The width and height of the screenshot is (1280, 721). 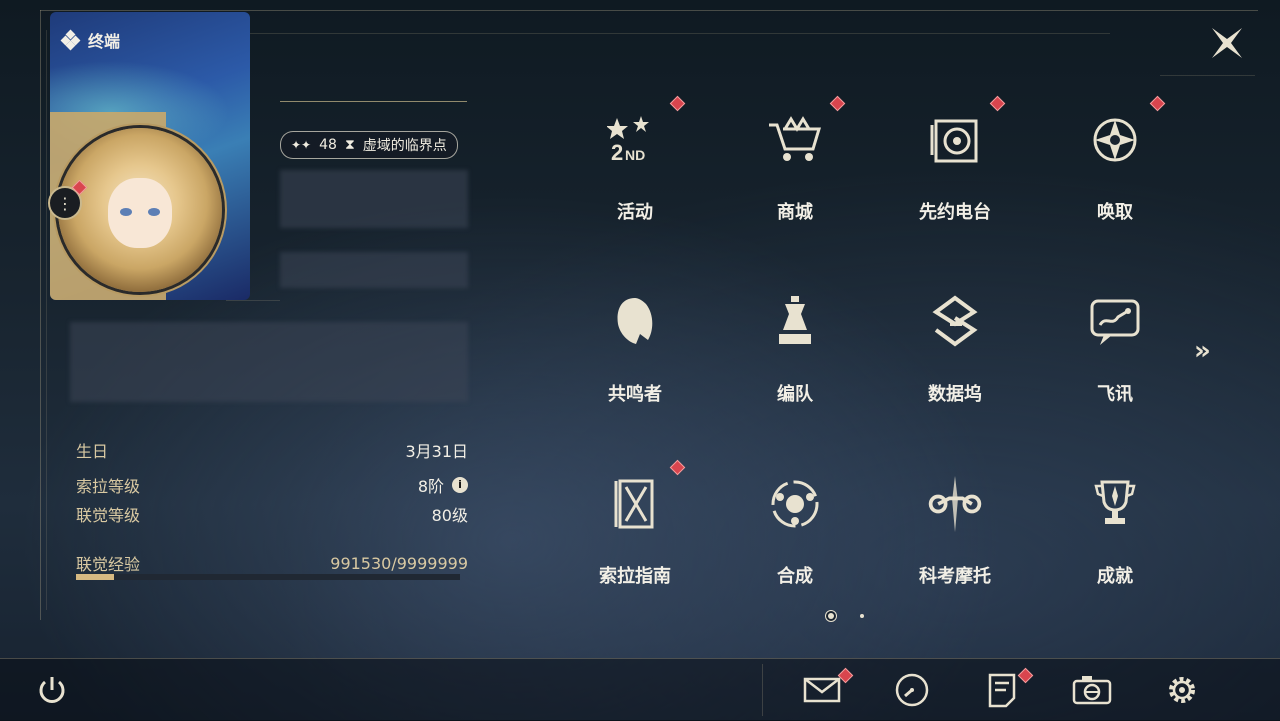 I want to click on page-dot-active, so click(x=831, y=616).